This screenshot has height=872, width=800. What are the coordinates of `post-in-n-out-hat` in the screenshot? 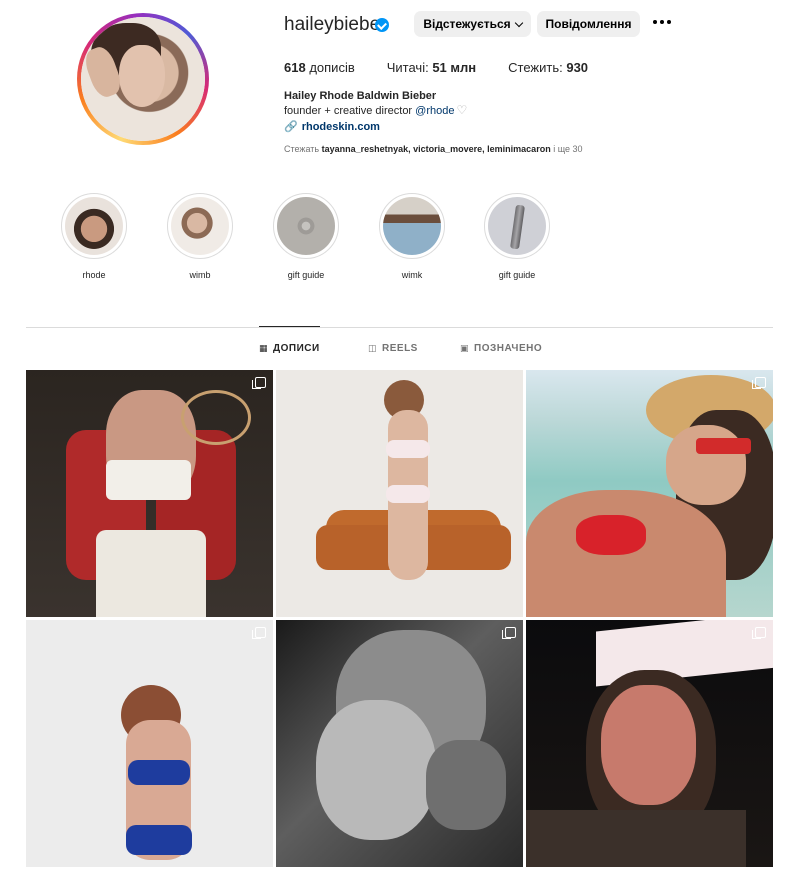 It's located at (649, 743).